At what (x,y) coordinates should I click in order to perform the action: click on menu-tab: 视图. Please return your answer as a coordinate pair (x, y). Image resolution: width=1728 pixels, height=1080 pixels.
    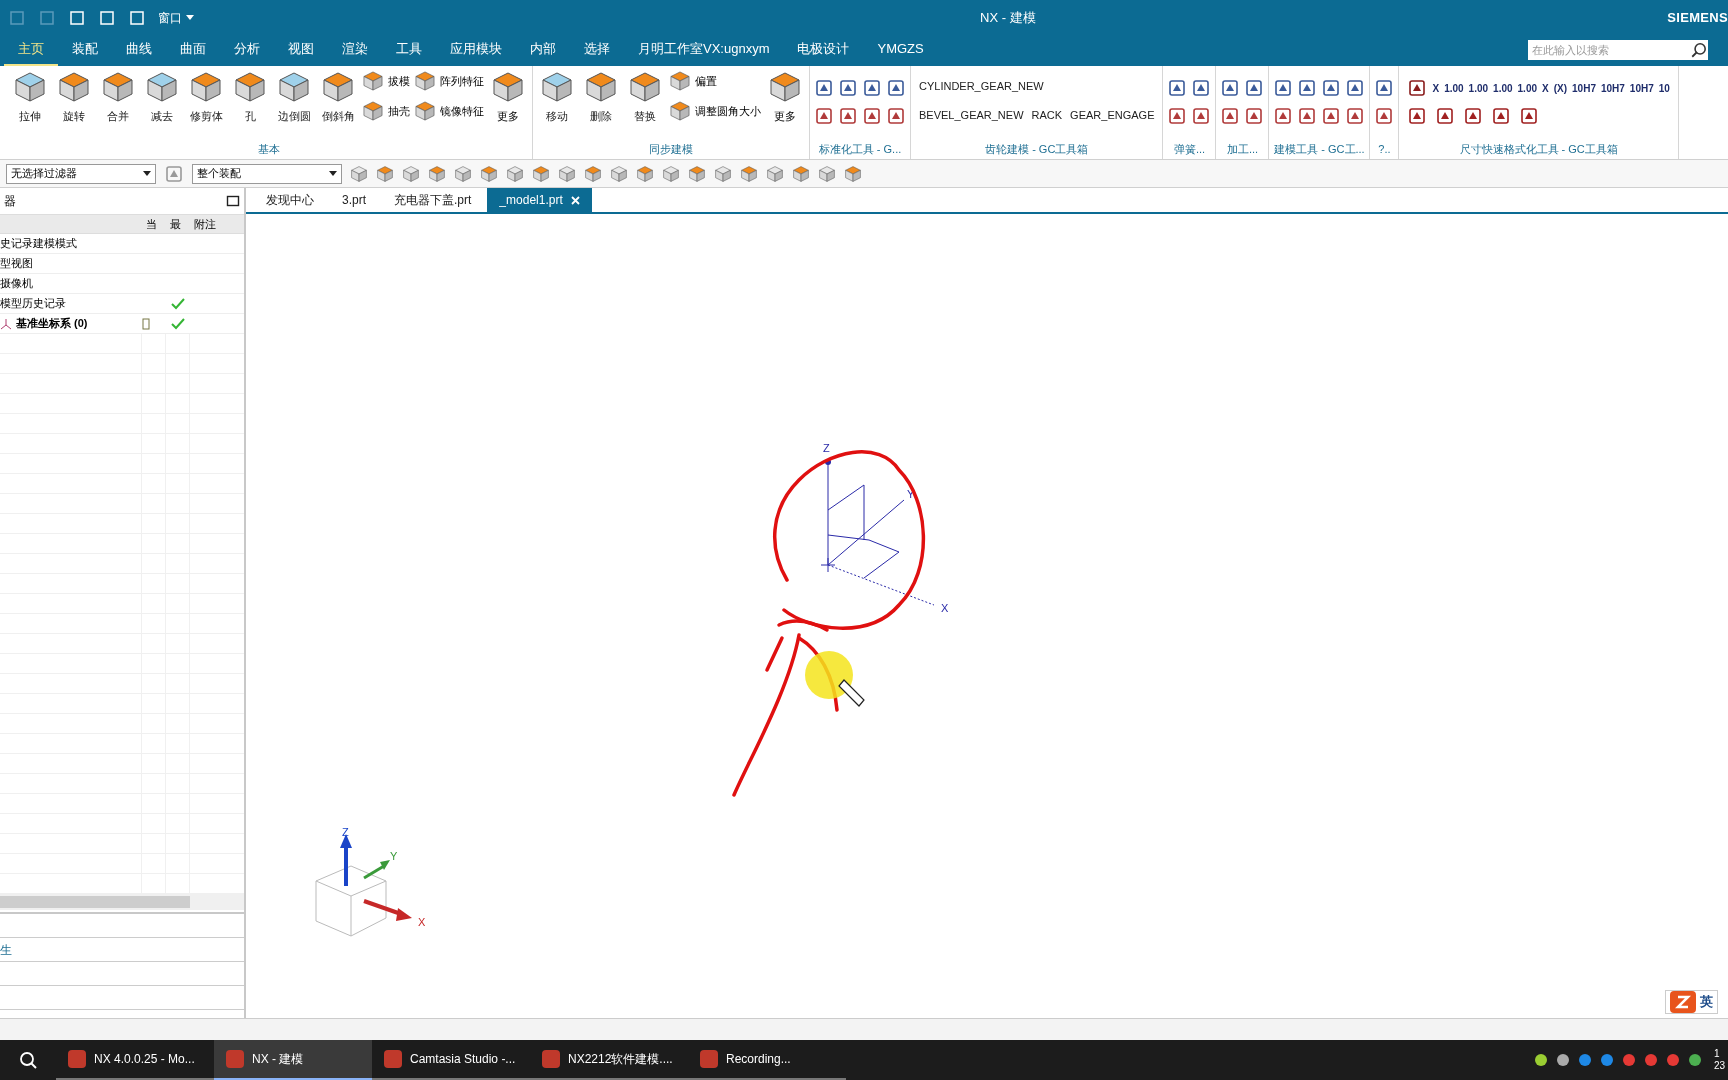
    Looking at the image, I should click on (301, 52).